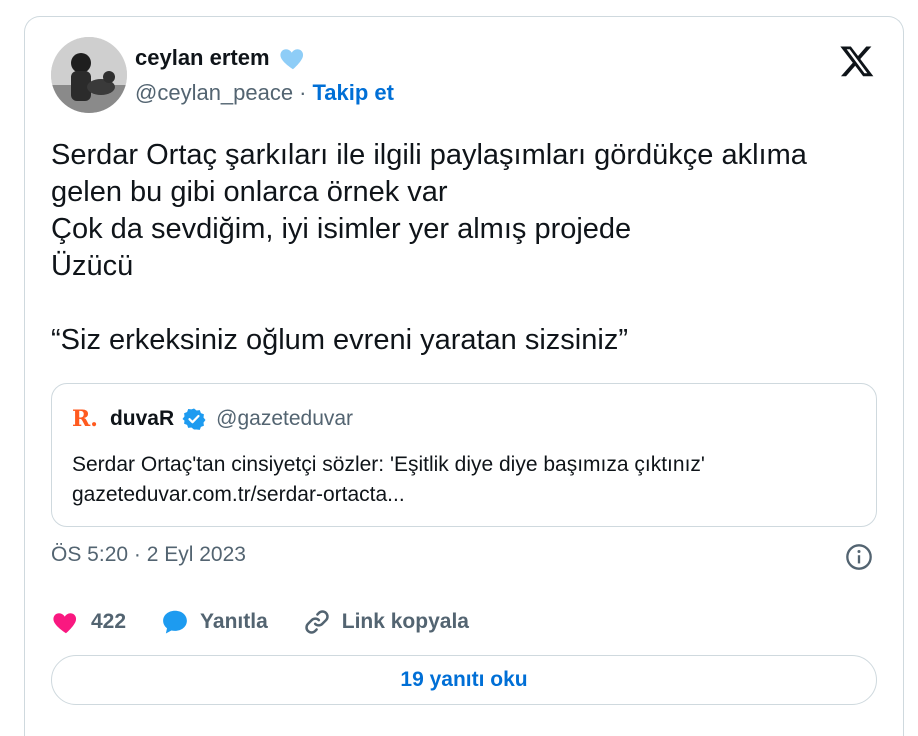  What do you see at coordinates (234, 621) in the screenshot?
I see `reply-label: Yanıtla` at bounding box center [234, 621].